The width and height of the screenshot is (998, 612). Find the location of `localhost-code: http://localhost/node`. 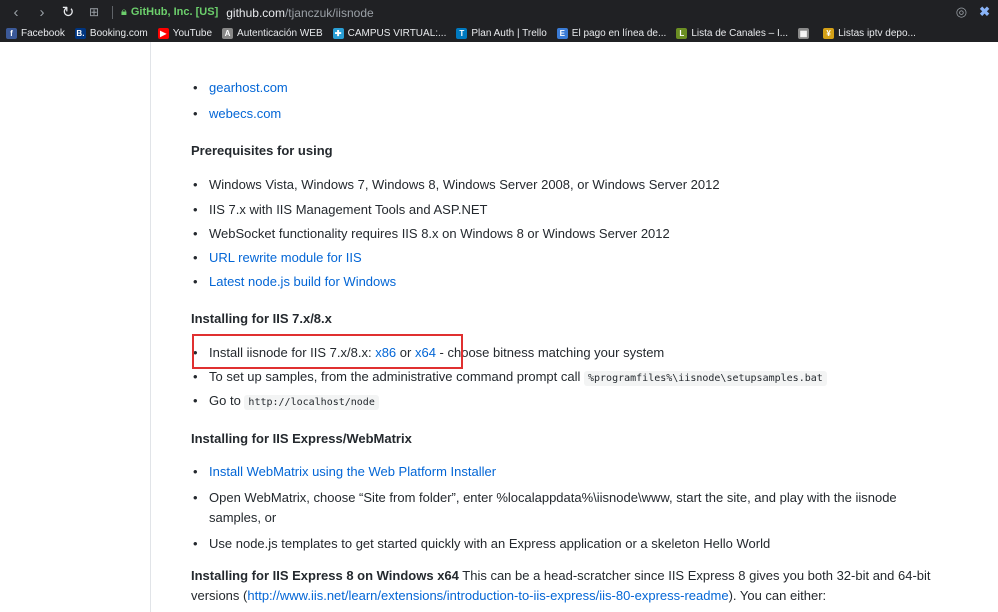

localhost-code: http://localhost/node is located at coordinates (311, 402).